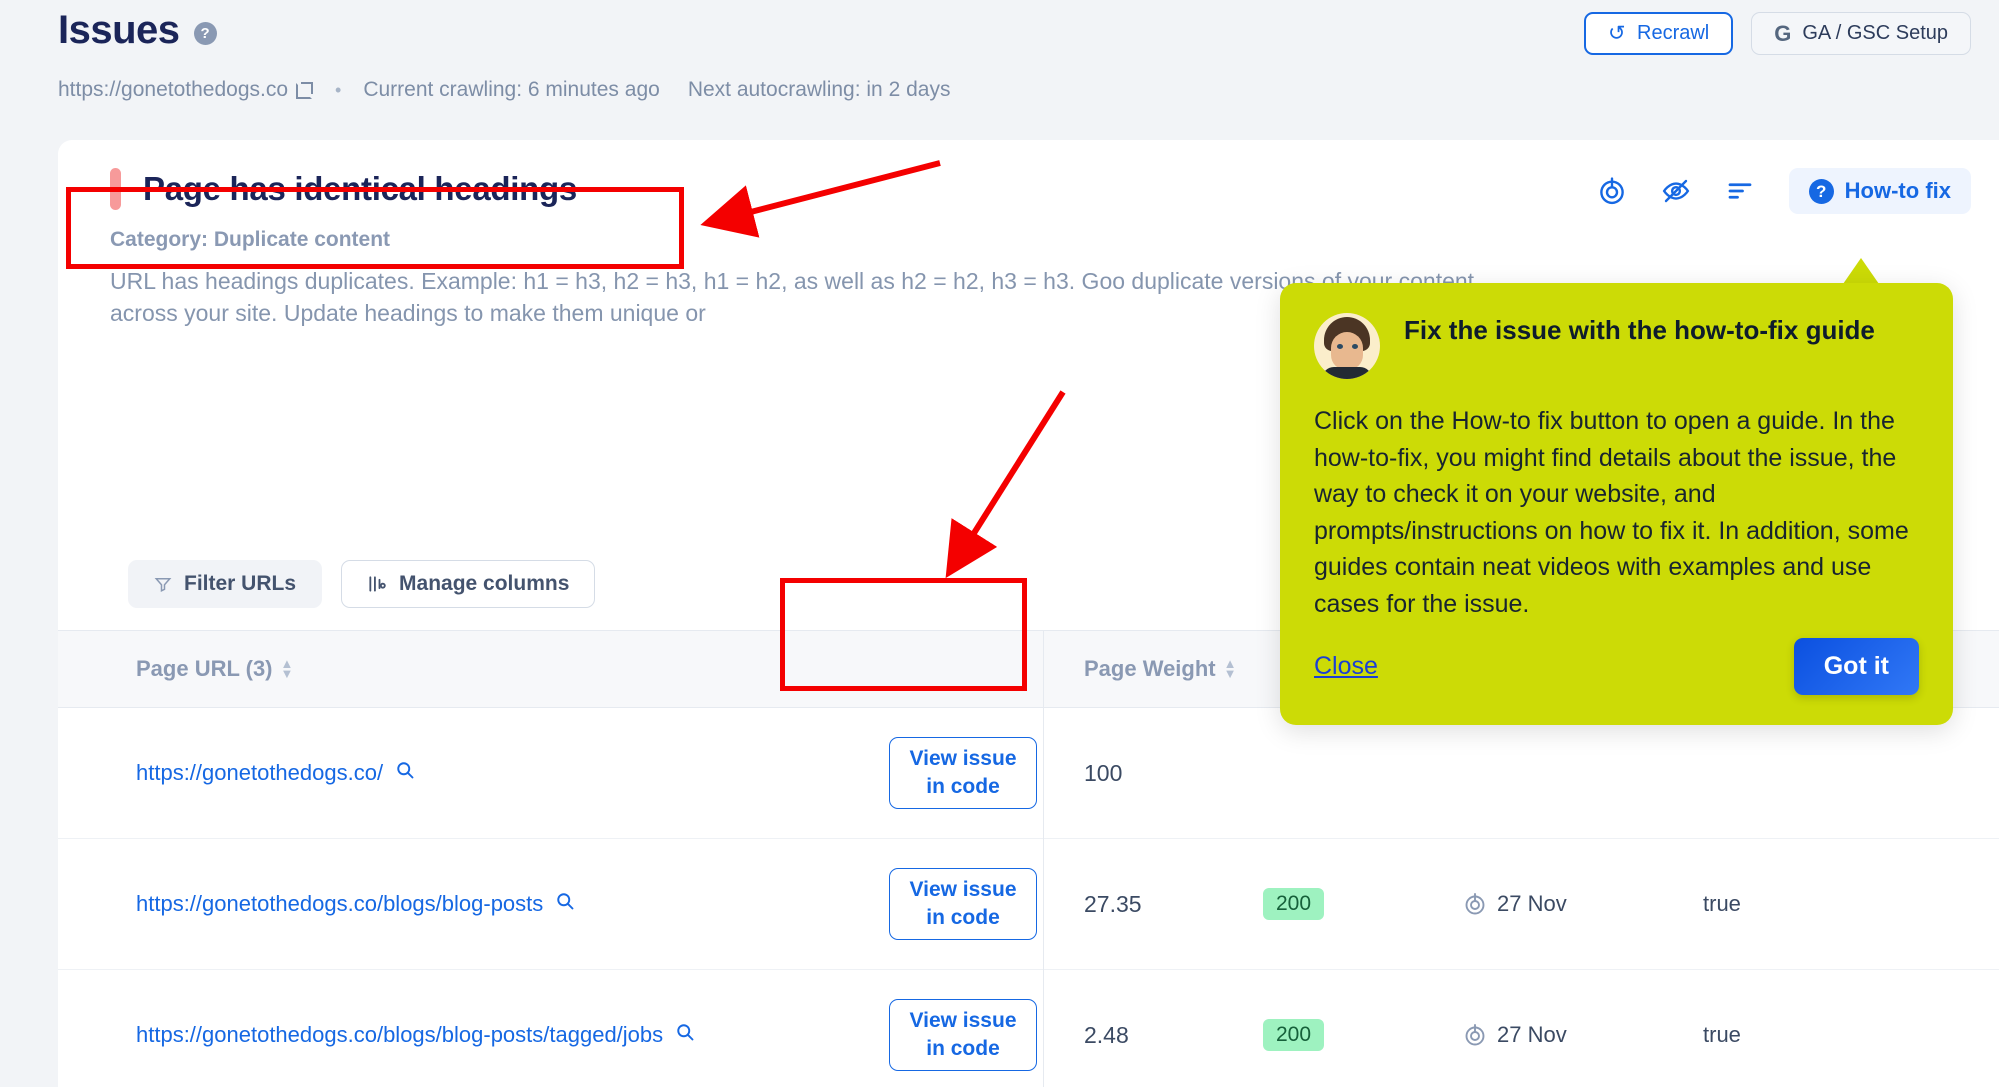 This screenshot has height=1087, width=1999. Describe the element at coordinates (1673, 33) in the screenshot. I see `recrawl-label: Recrawl` at that location.